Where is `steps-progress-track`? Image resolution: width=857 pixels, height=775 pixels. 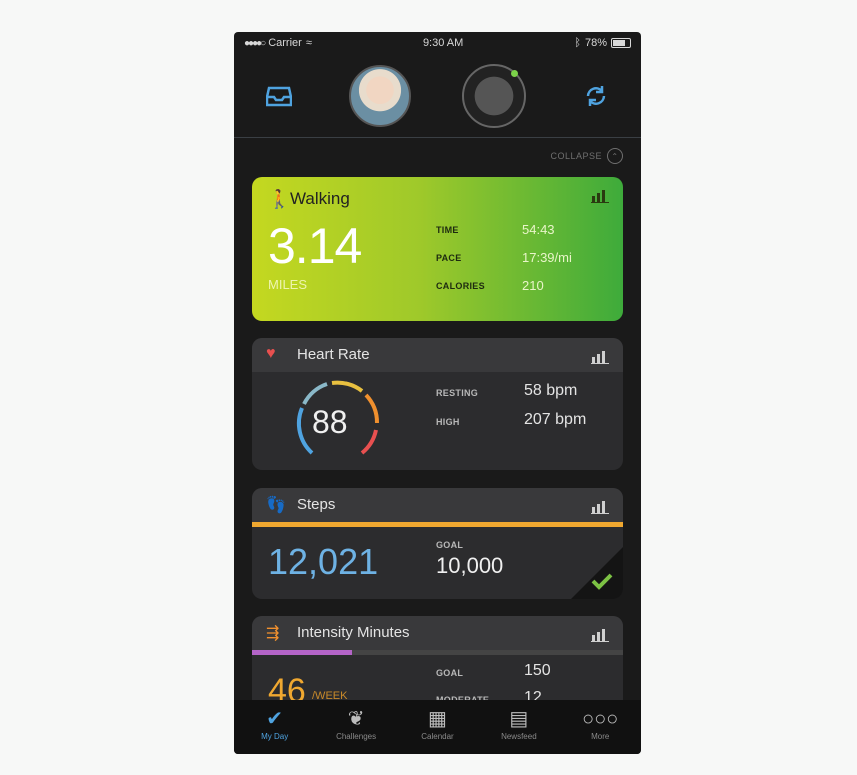 steps-progress-track is located at coordinates (437, 524).